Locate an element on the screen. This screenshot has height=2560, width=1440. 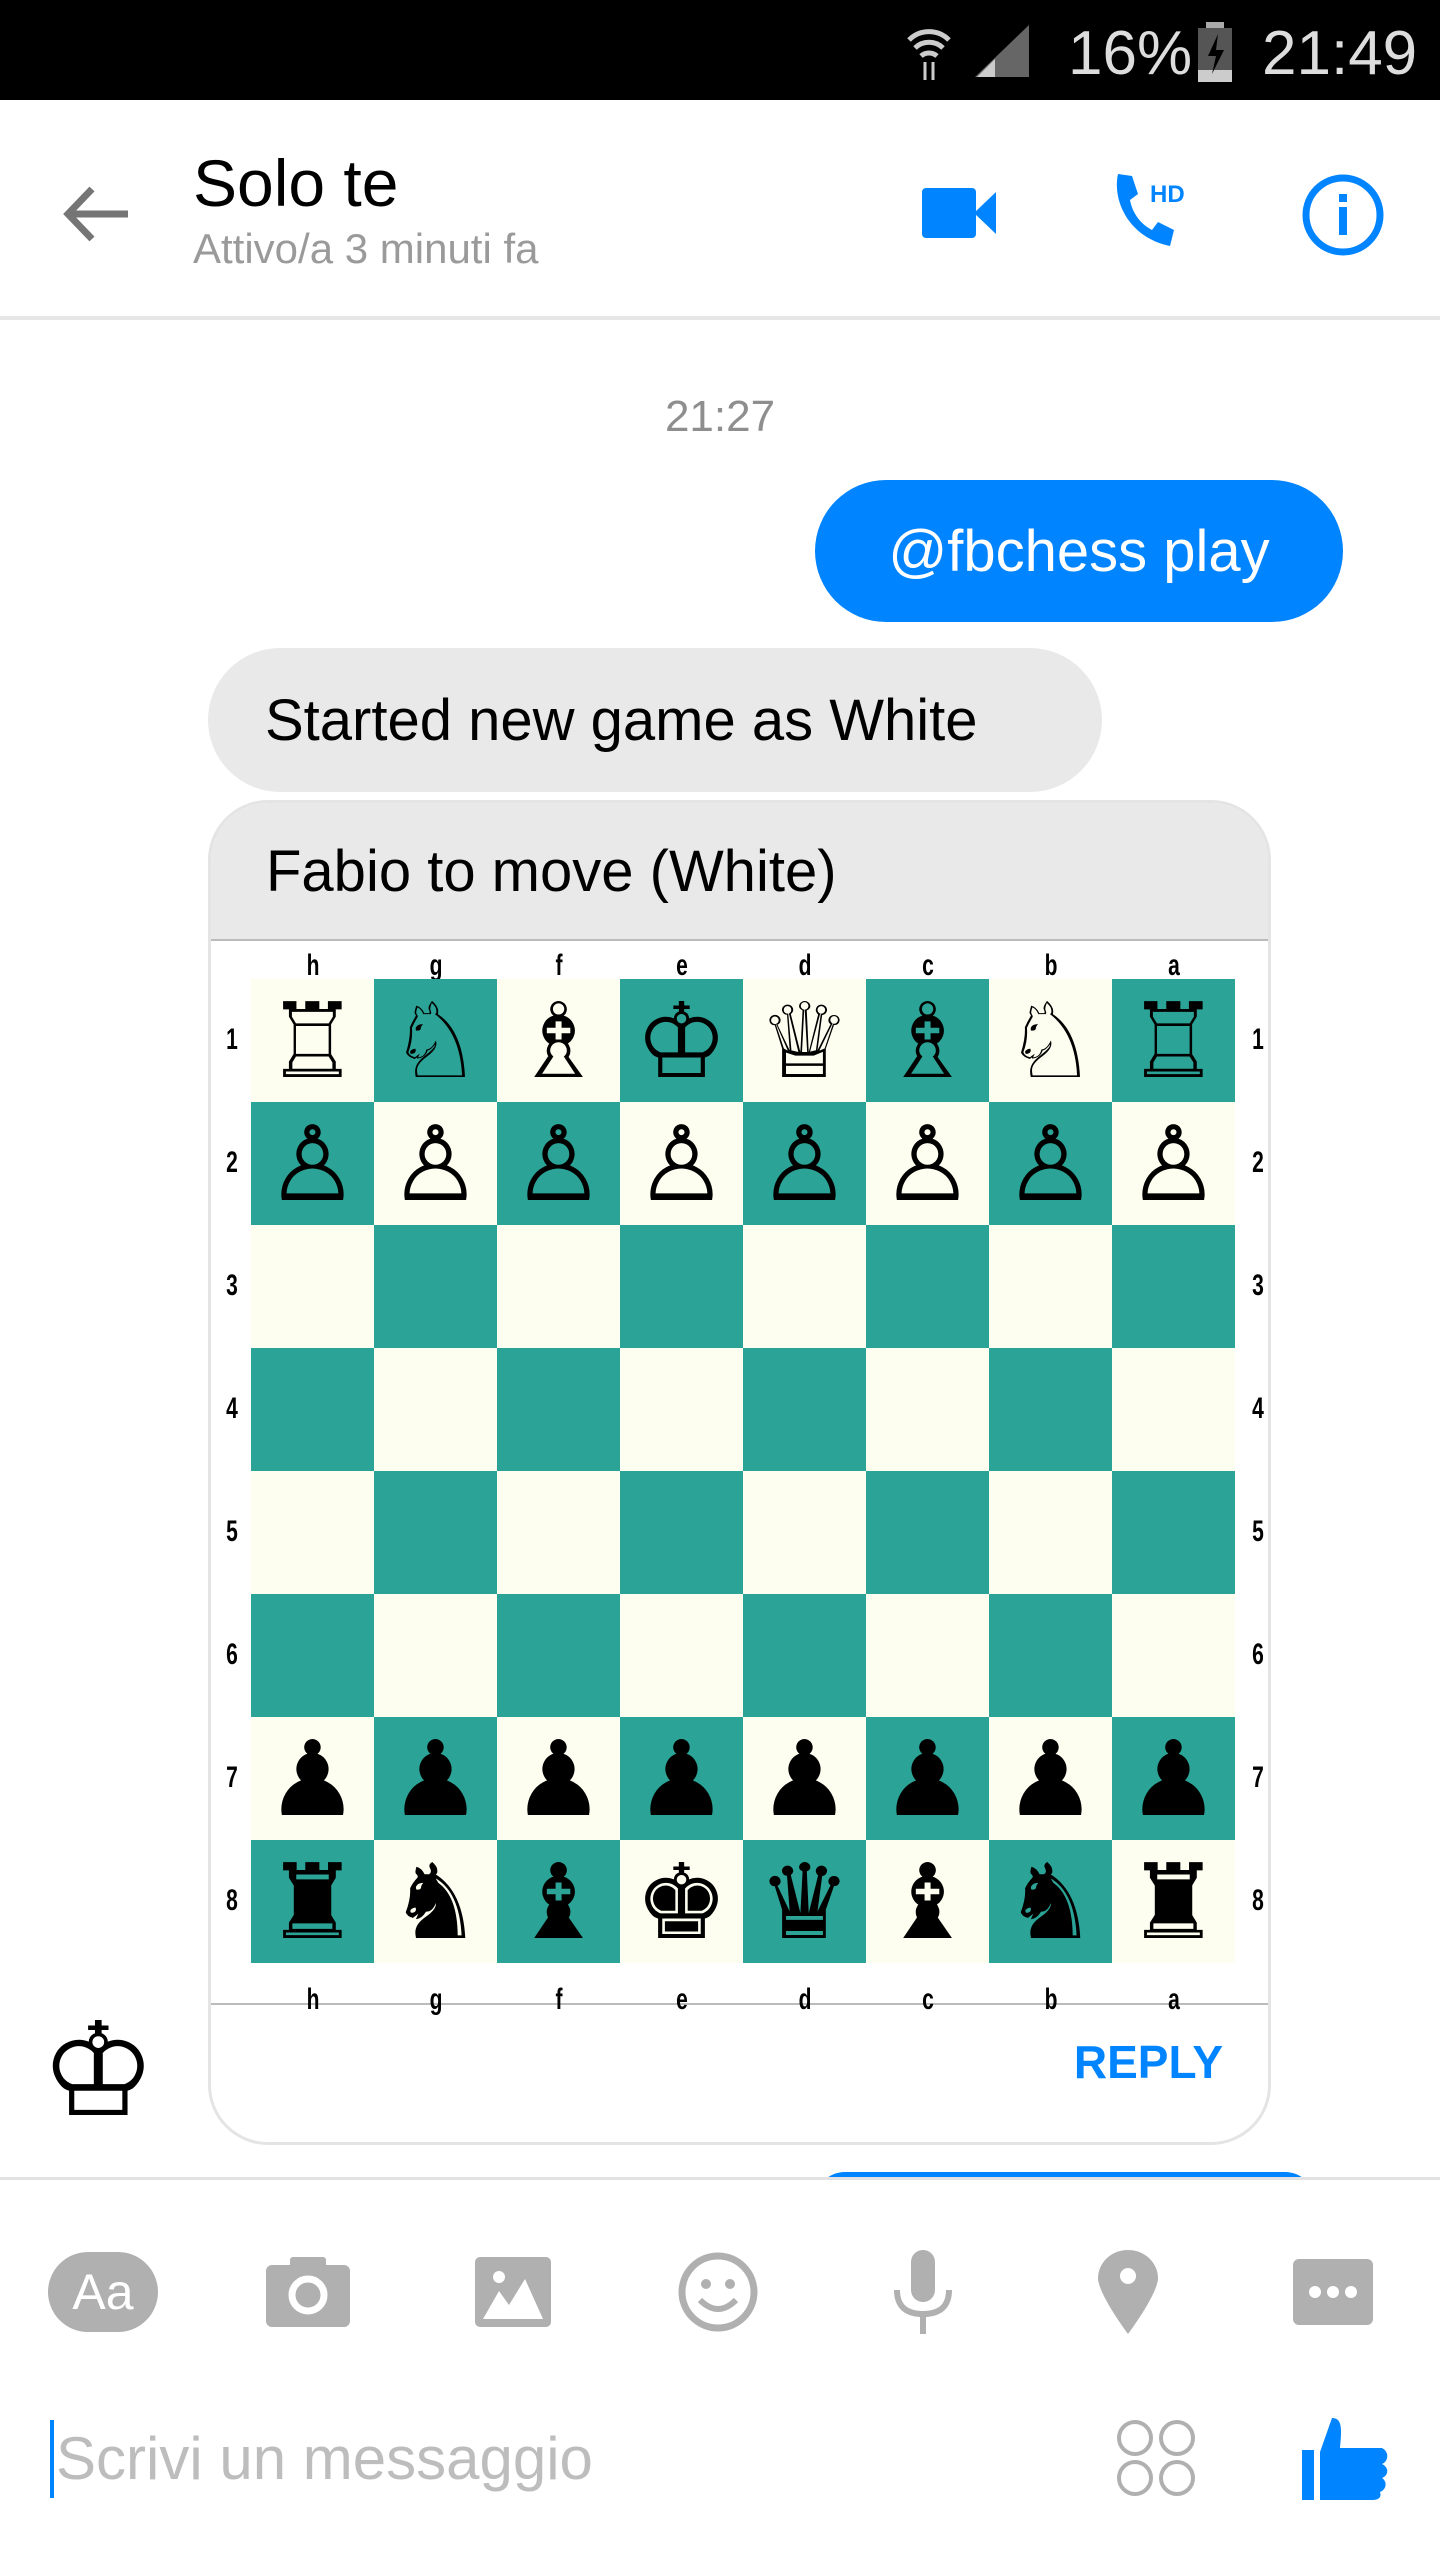
board-square-f5 is located at coordinates (558, 1532).